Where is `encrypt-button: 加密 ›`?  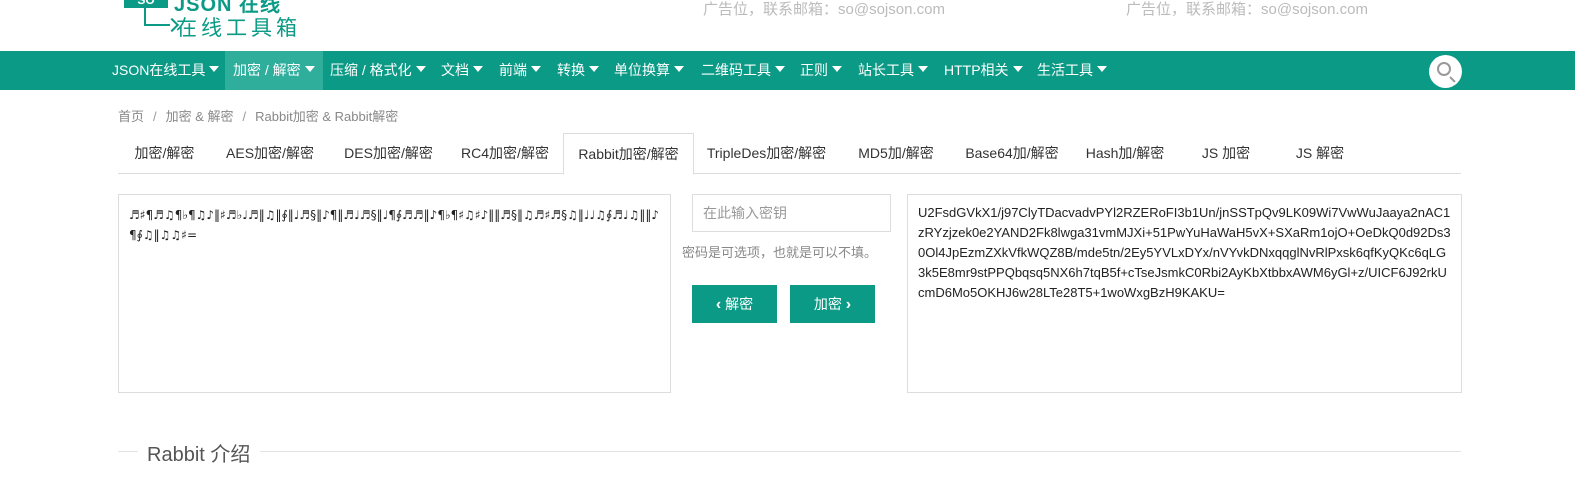 encrypt-button: 加密 › is located at coordinates (832, 304).